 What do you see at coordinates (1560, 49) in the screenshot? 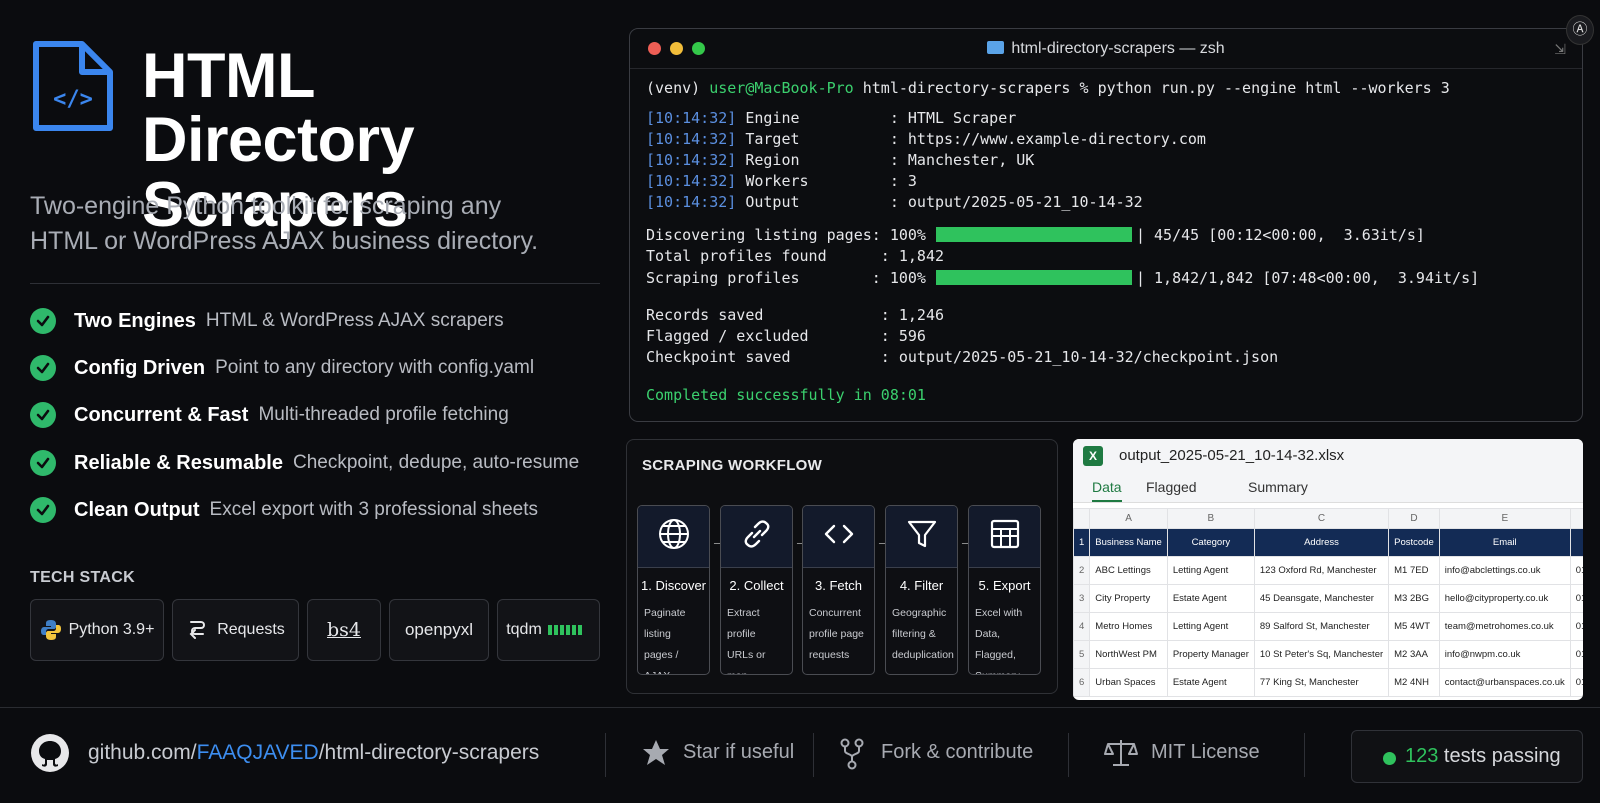
I see `expand-icon: ⇲` at bounding box center [1560, 49].